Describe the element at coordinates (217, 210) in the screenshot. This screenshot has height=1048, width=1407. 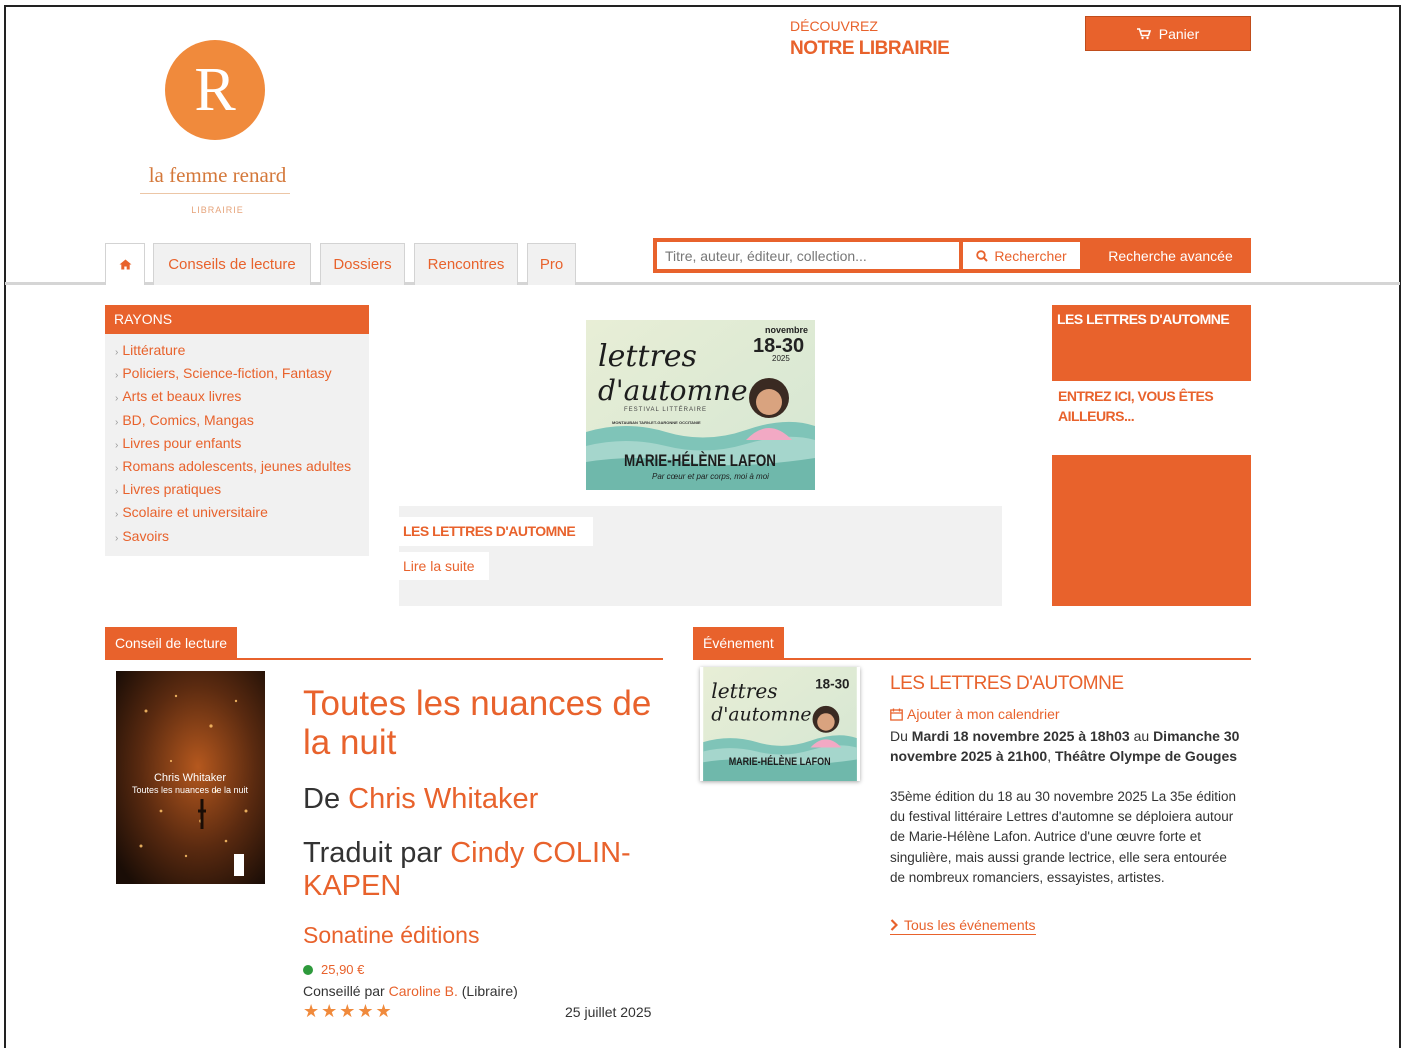
I see `logo-subtitle: LIBRAIRIE` at that location.